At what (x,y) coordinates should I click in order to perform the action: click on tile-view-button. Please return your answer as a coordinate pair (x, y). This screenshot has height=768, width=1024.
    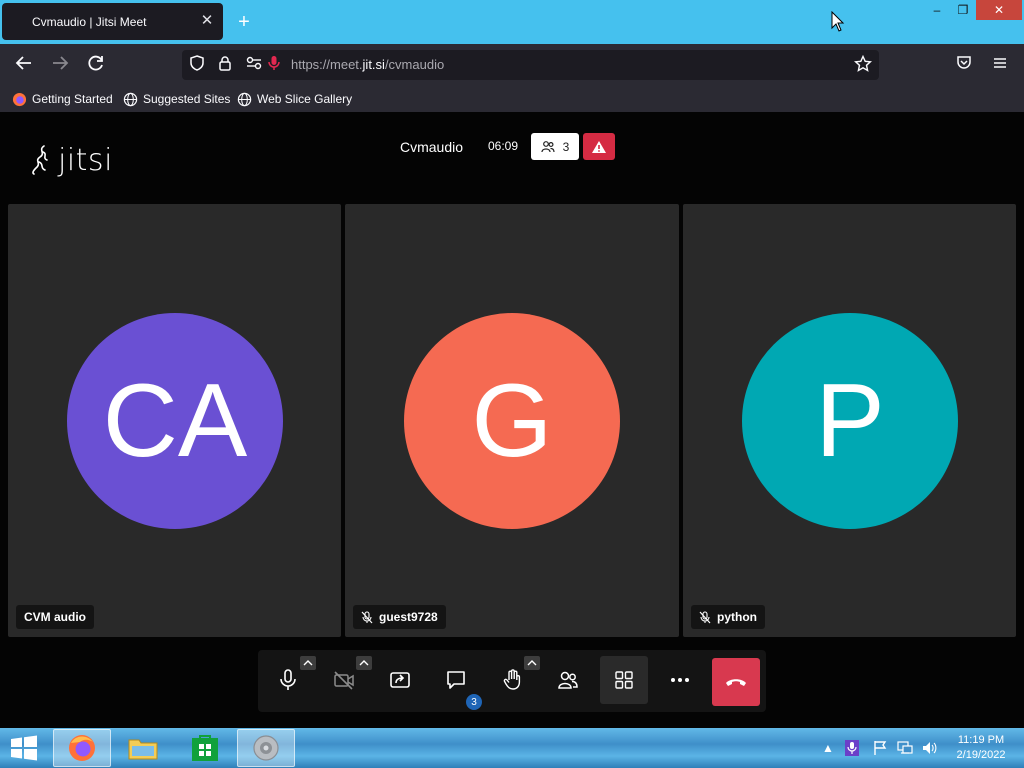
    Looking at the image, I should click on (624, 680).